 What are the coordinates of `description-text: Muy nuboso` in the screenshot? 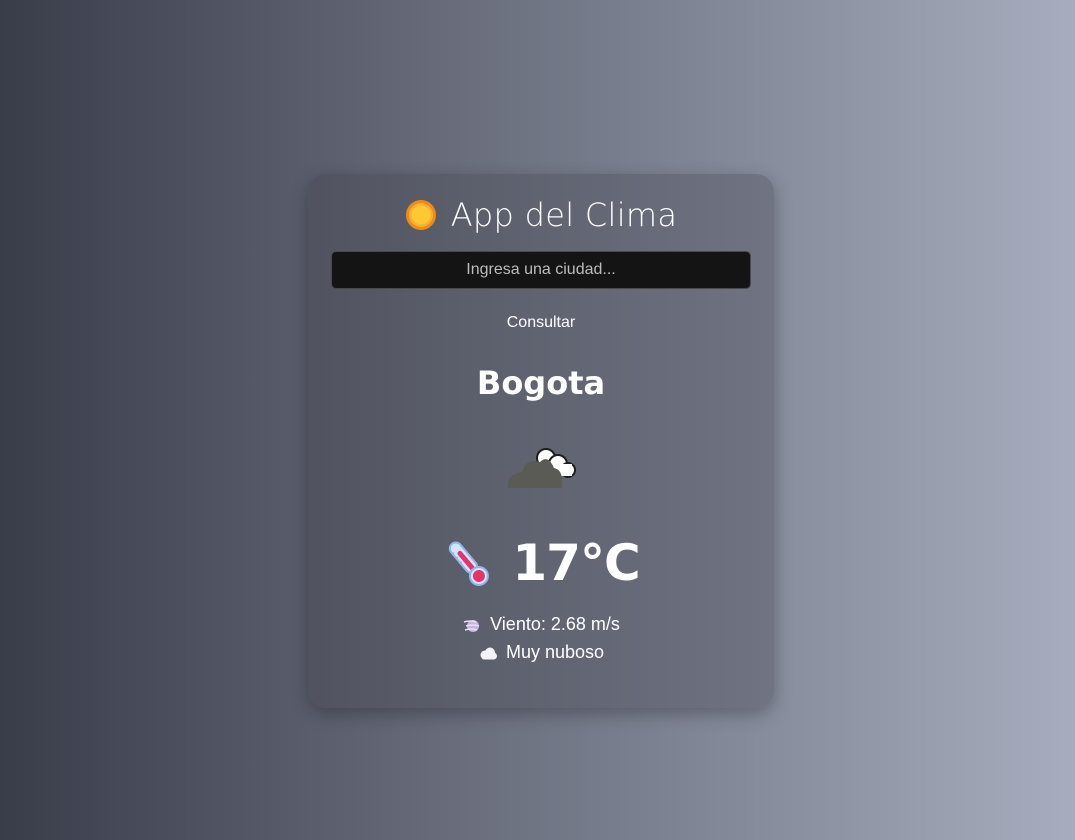 It's located at (555, 652).